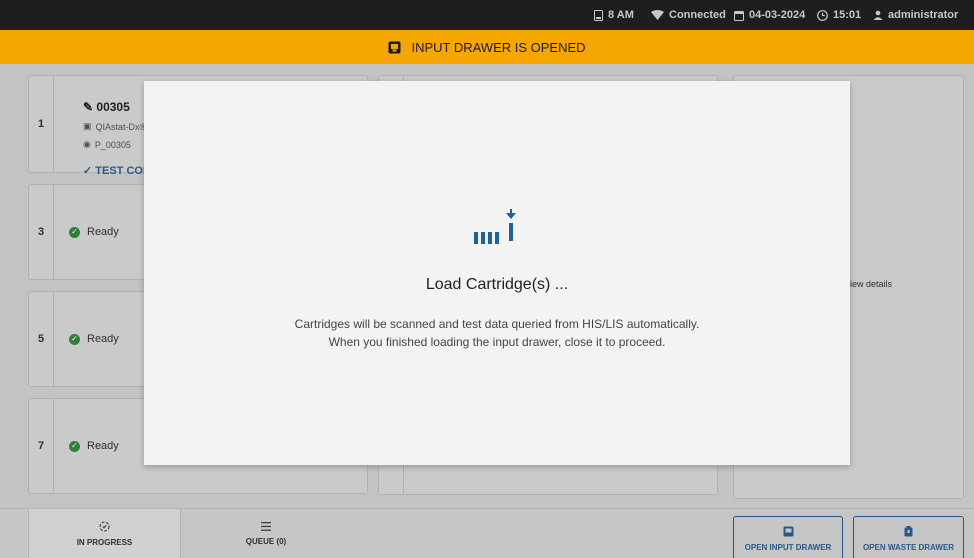 This screenshot has width=974, height=558. I want to click on slot-status: 8 AM, so click(614, 15).